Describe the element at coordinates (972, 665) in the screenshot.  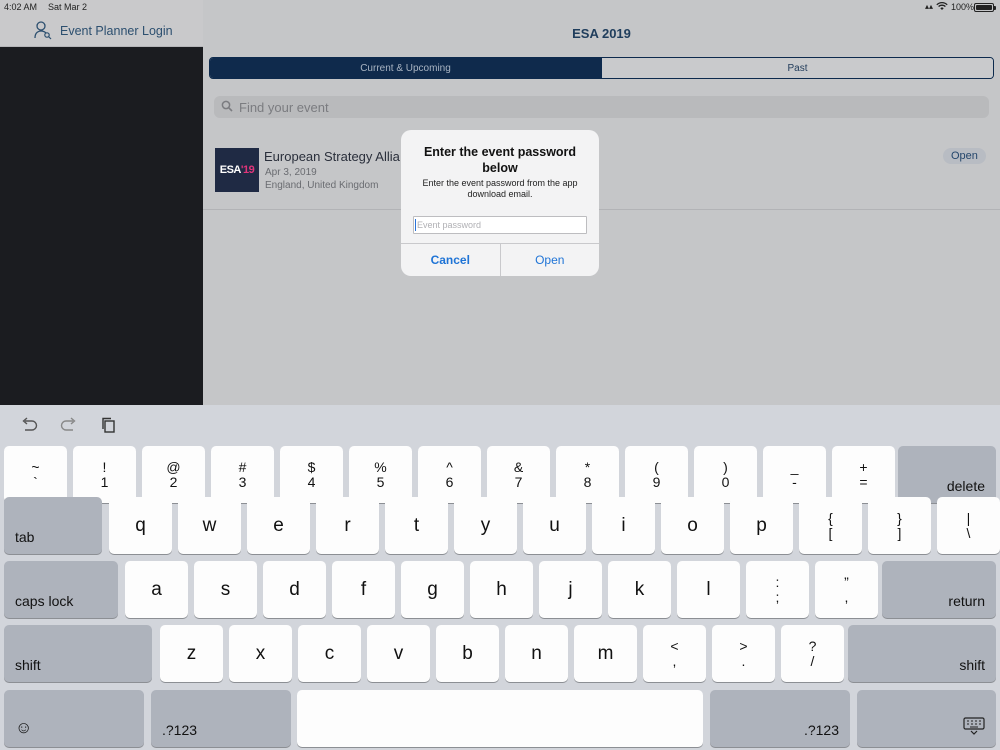
I see `shift-key-label: shift` at that location.